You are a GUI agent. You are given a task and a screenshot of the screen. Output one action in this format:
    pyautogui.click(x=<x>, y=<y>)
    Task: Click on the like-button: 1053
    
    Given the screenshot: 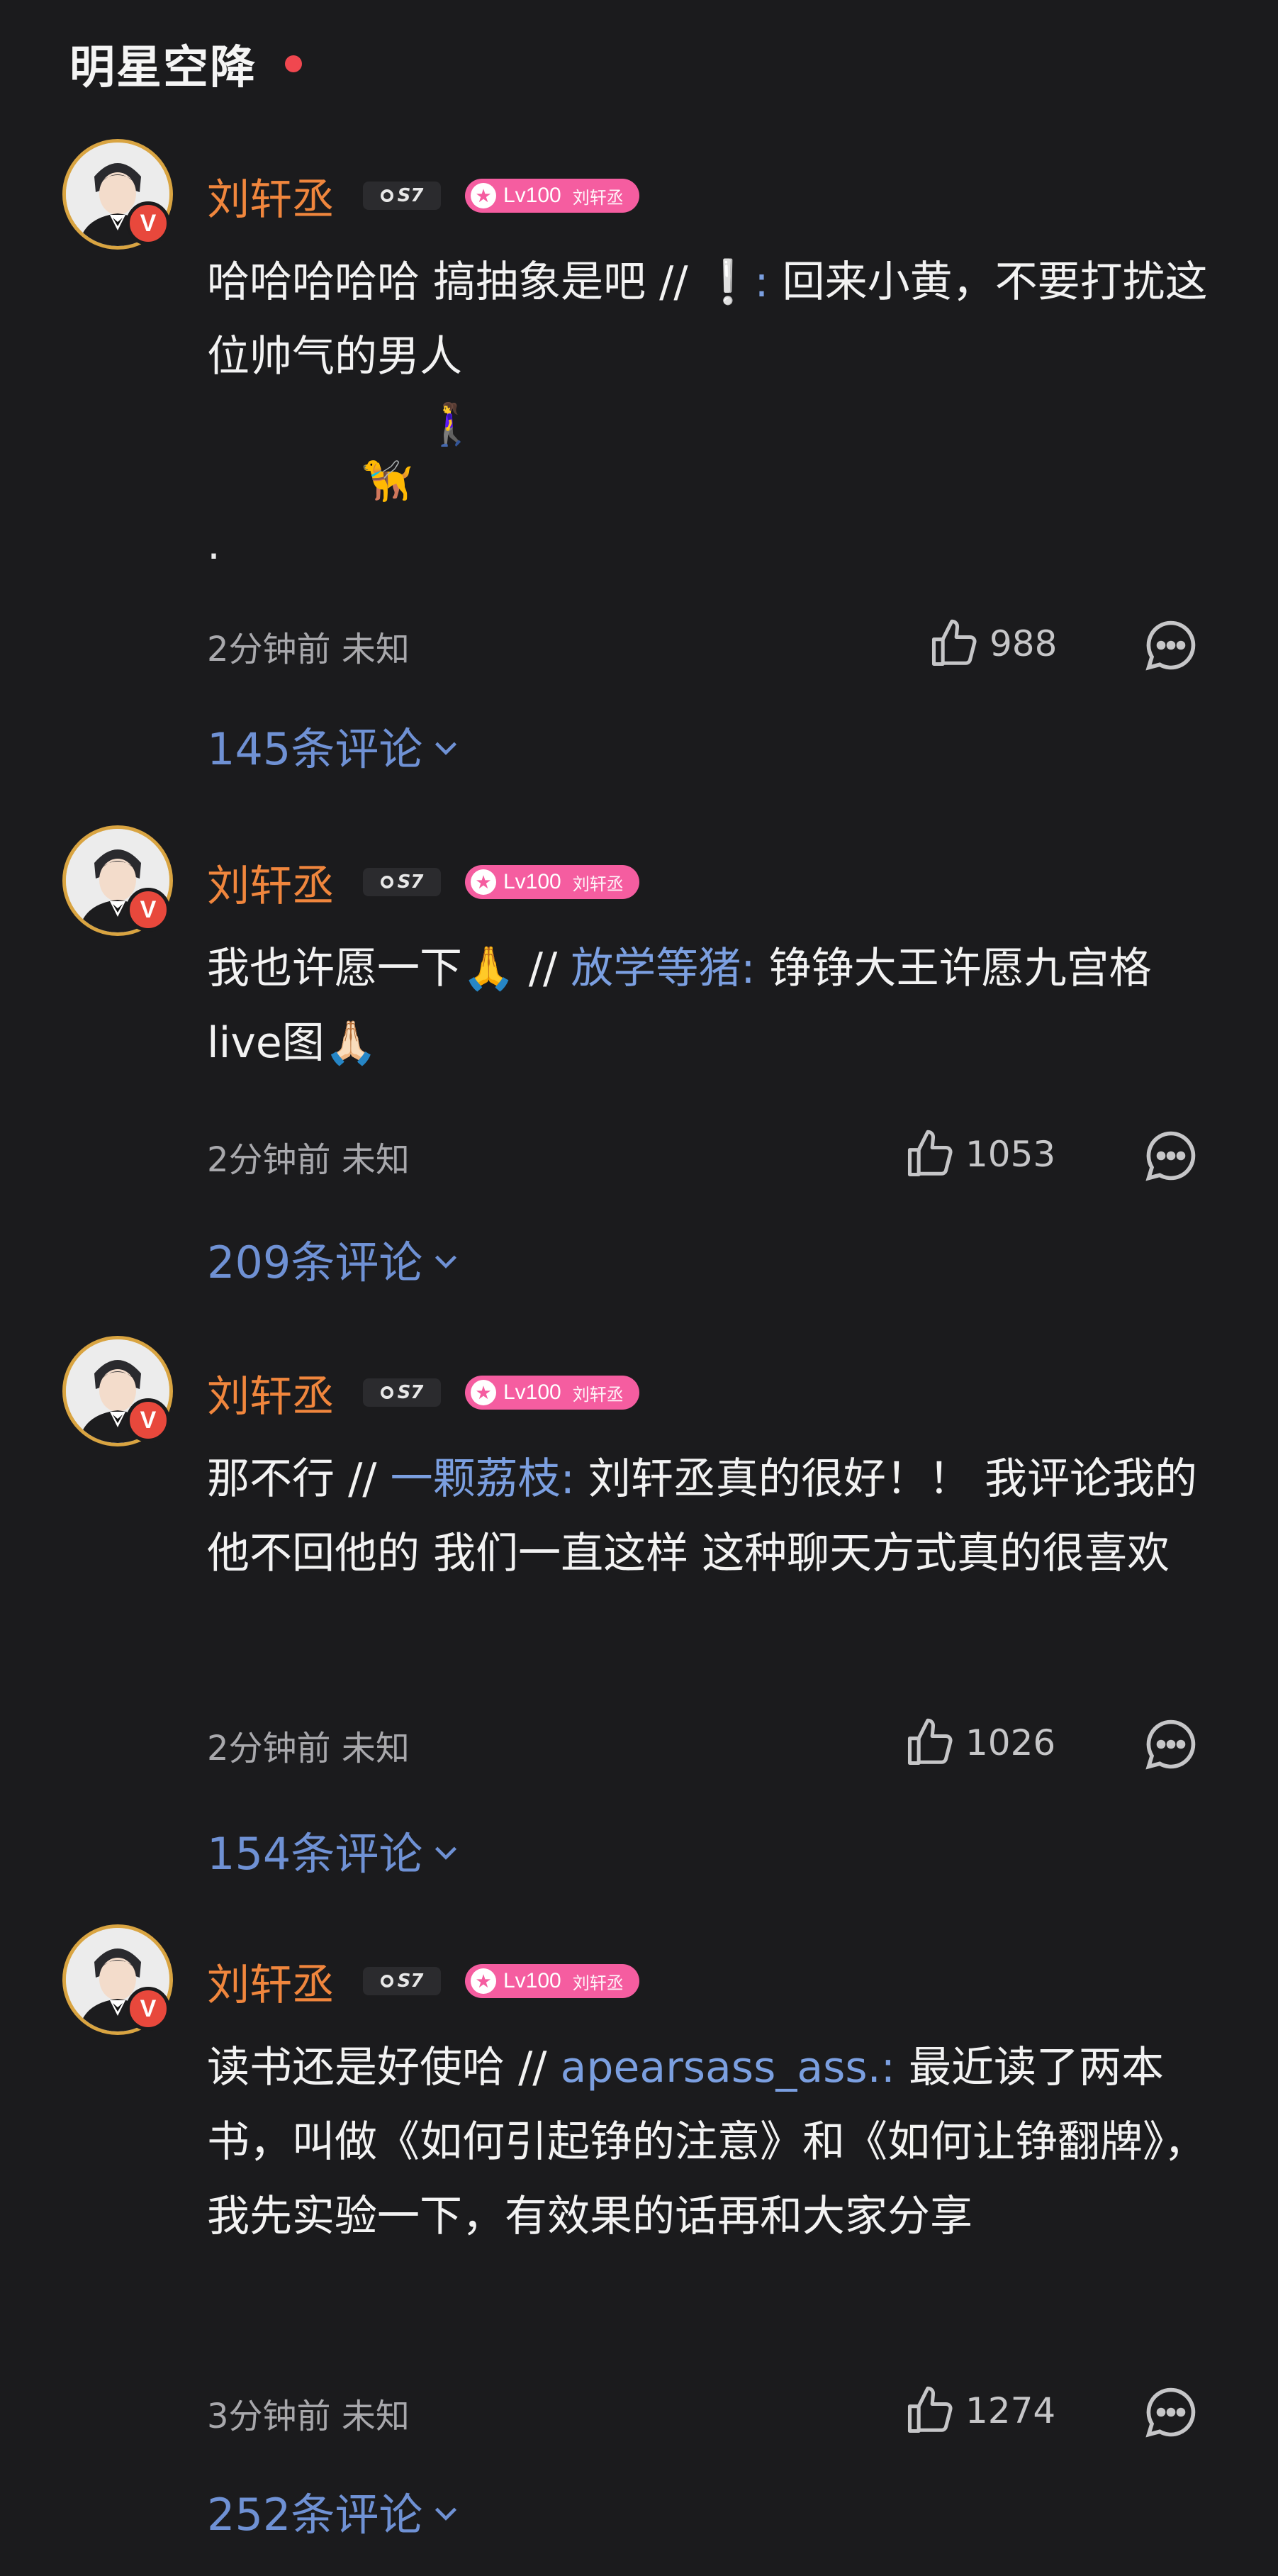 What is the action you would take?
    pyautogui.click(x=979, y=1154)
    